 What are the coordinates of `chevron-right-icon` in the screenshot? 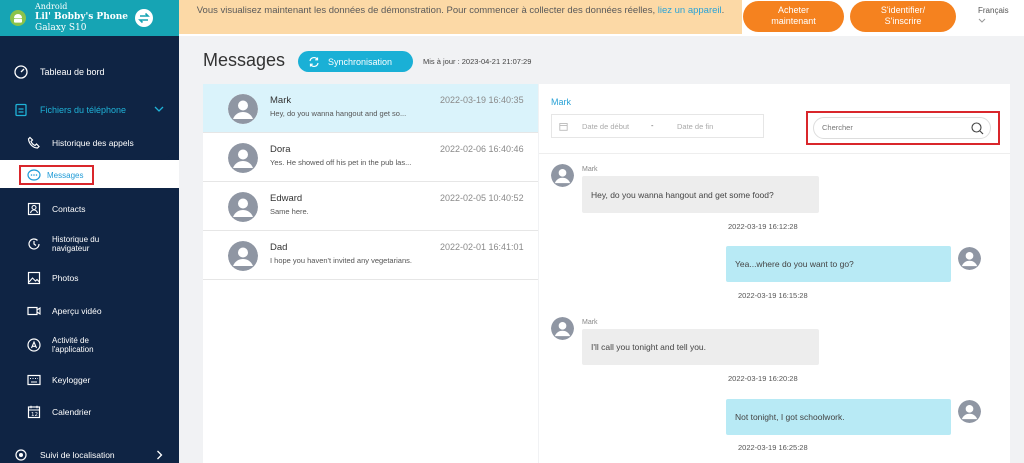 It's located at (160, 455).